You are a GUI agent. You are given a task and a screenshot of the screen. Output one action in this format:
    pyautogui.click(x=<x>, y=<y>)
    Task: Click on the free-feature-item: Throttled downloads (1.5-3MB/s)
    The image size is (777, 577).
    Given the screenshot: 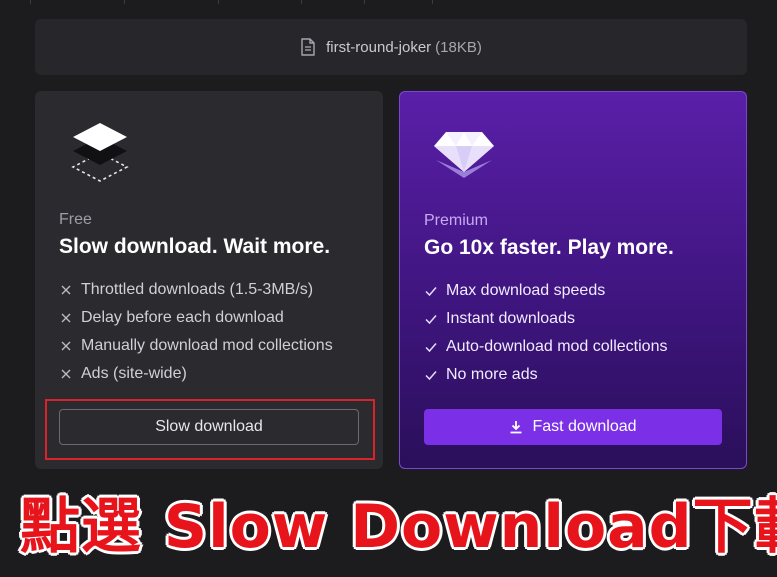 What is the action you would take?
    pyautogui.click(x=196, y=290)
    